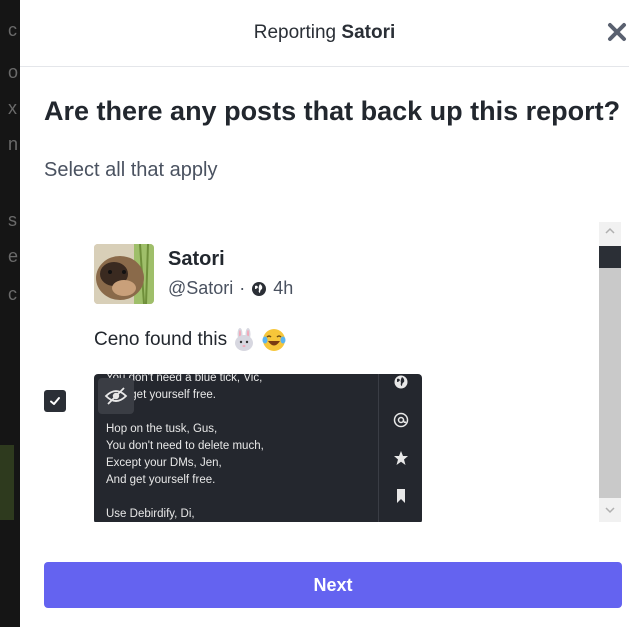  I want to click on post-meta: @Satori · 4h, so click(230, 288).